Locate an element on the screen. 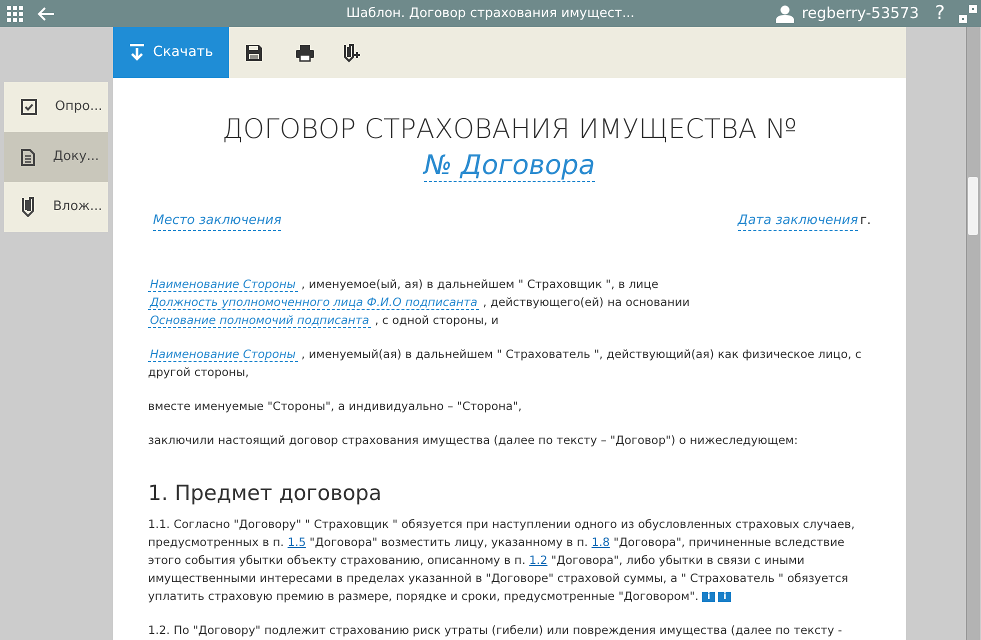 The height and width of the screenshot is (640, 981). checkbox-icon is located at coordinates (29, 107).